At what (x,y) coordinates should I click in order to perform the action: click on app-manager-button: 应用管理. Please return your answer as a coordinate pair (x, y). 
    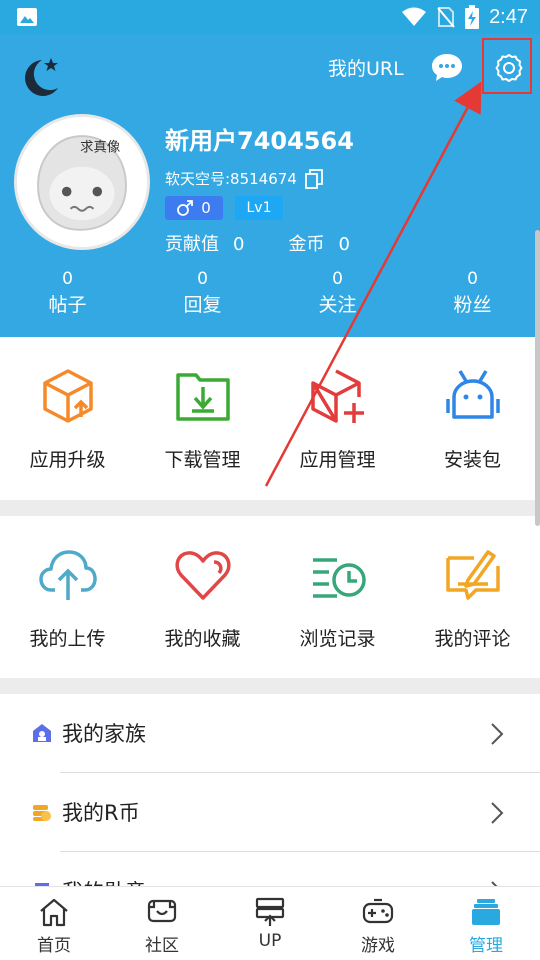
    Looking at the image, I should click on (337, 418).